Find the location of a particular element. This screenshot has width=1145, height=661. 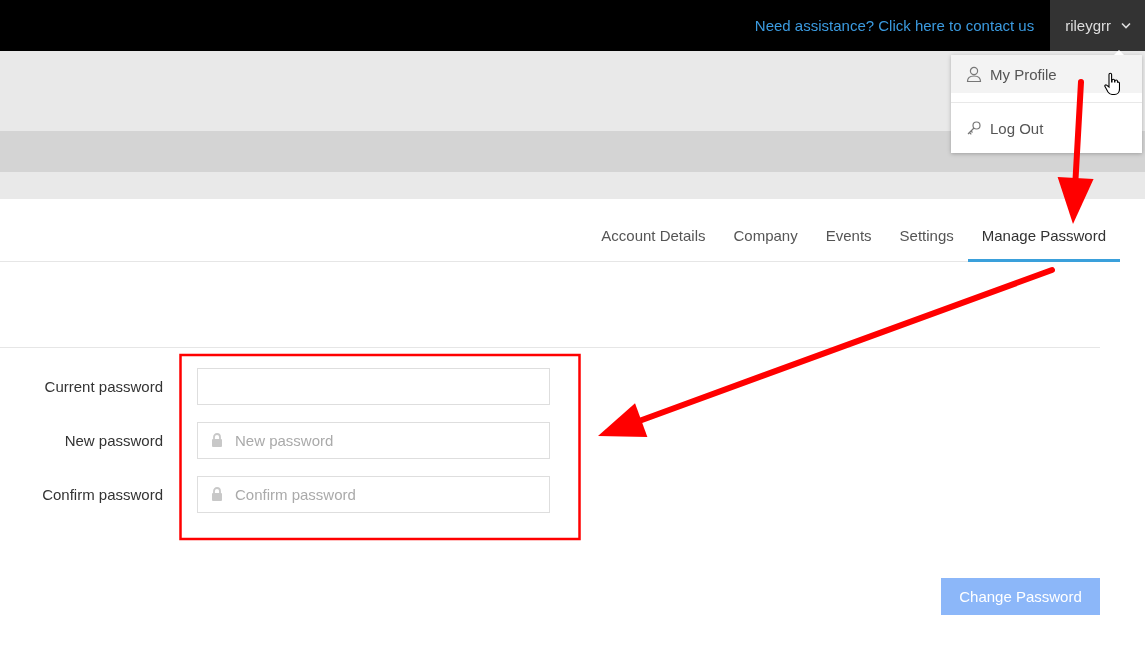

tab: Manage Password is located at coordinates (1043, 240).